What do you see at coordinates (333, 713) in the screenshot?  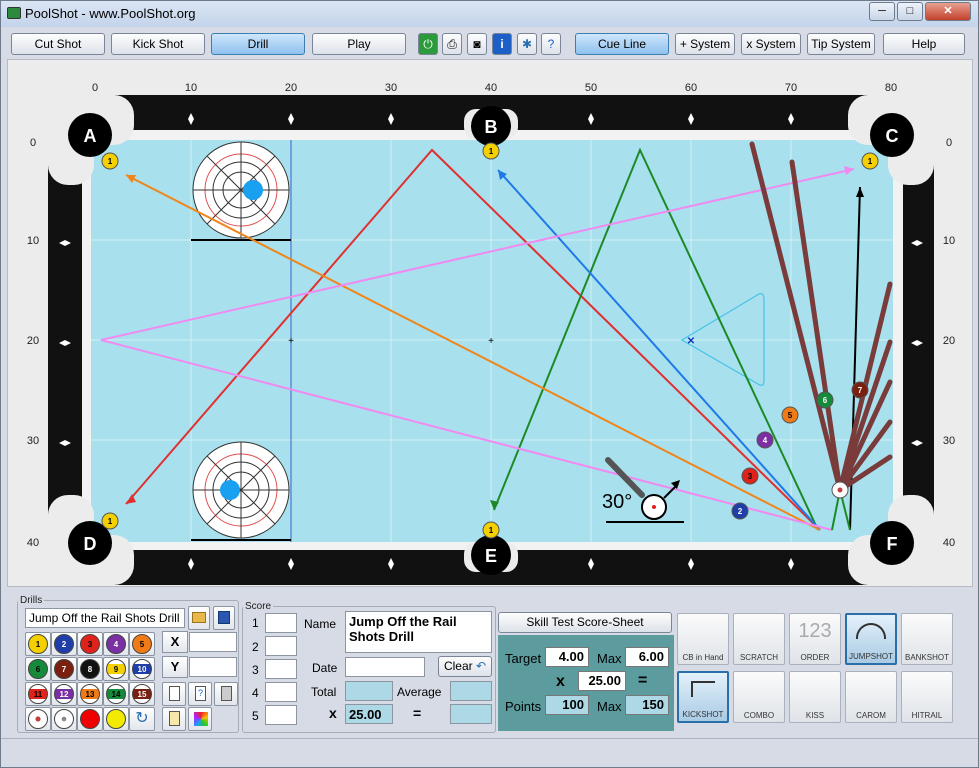 I see `multiply-label: x` at bounding box center [333, 713].